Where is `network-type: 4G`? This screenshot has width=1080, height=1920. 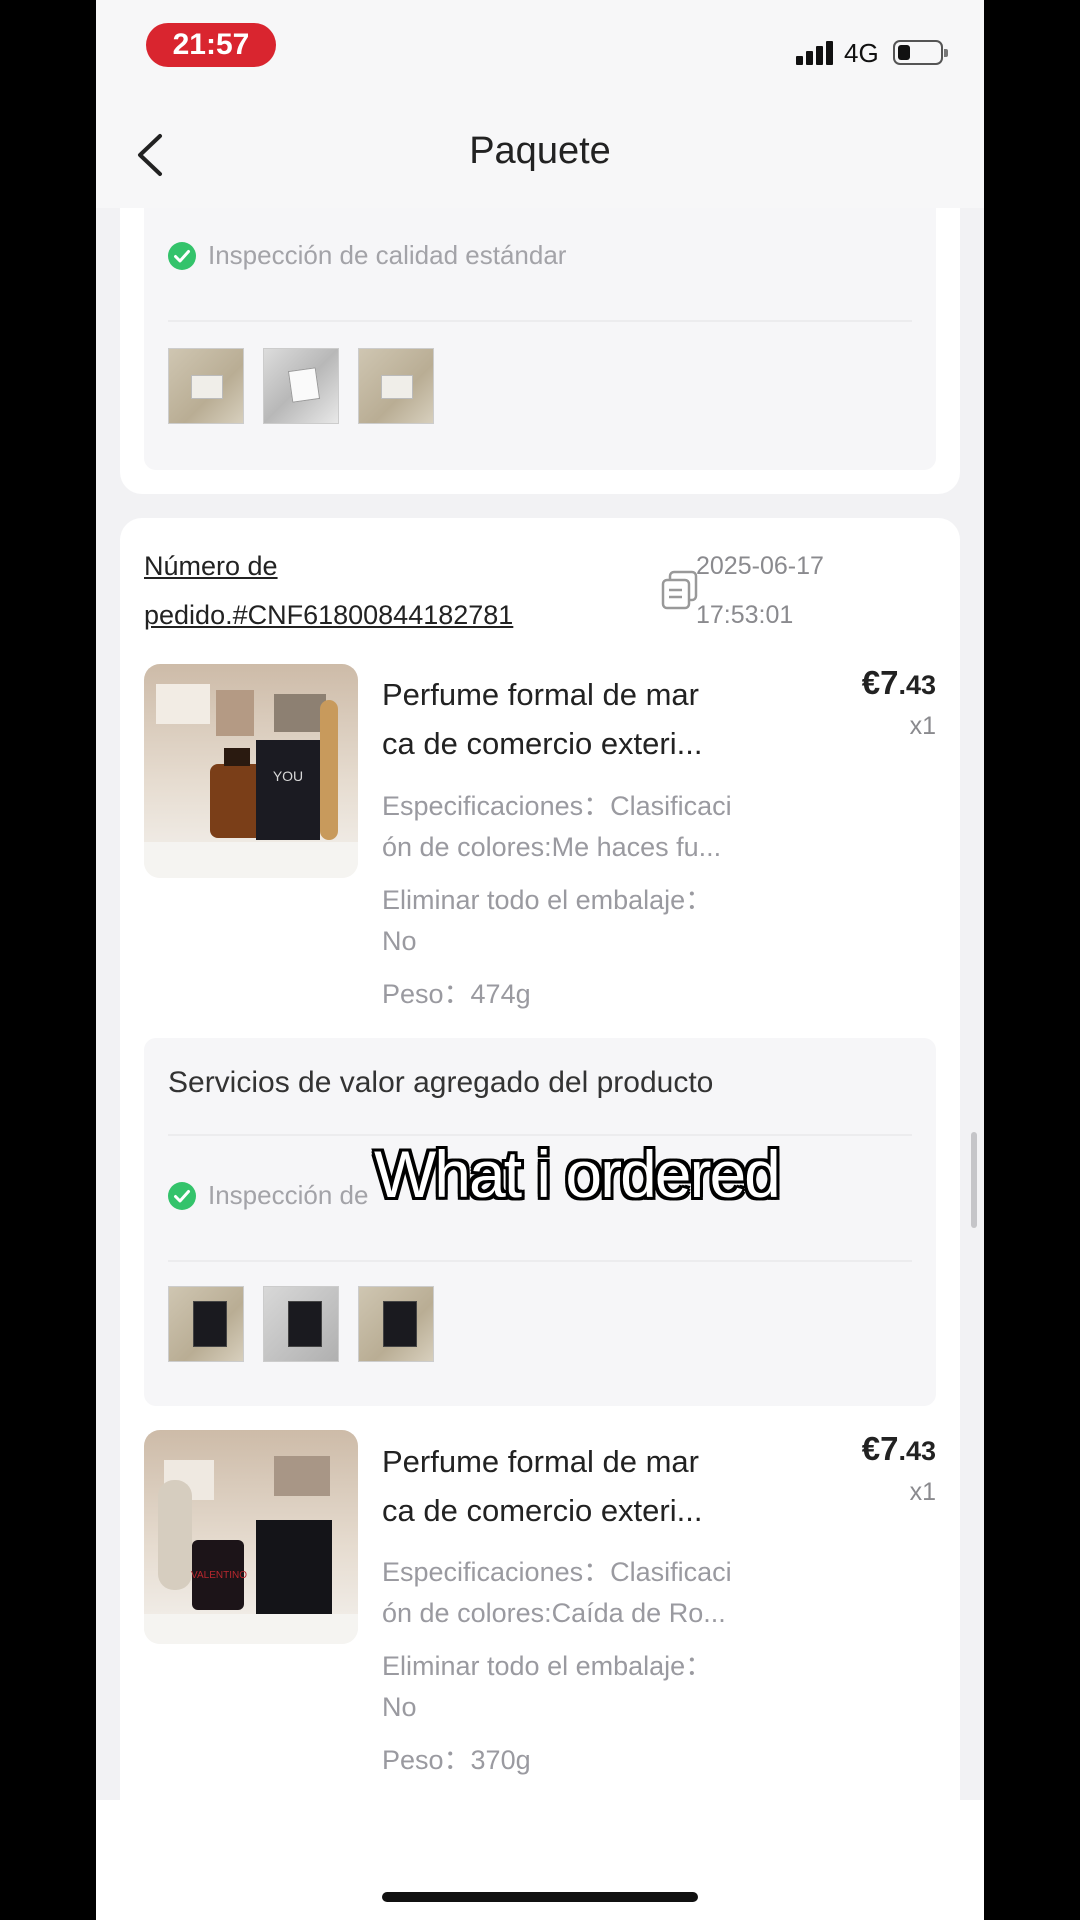 network-type: 4G is located at coordinates (861, 53).